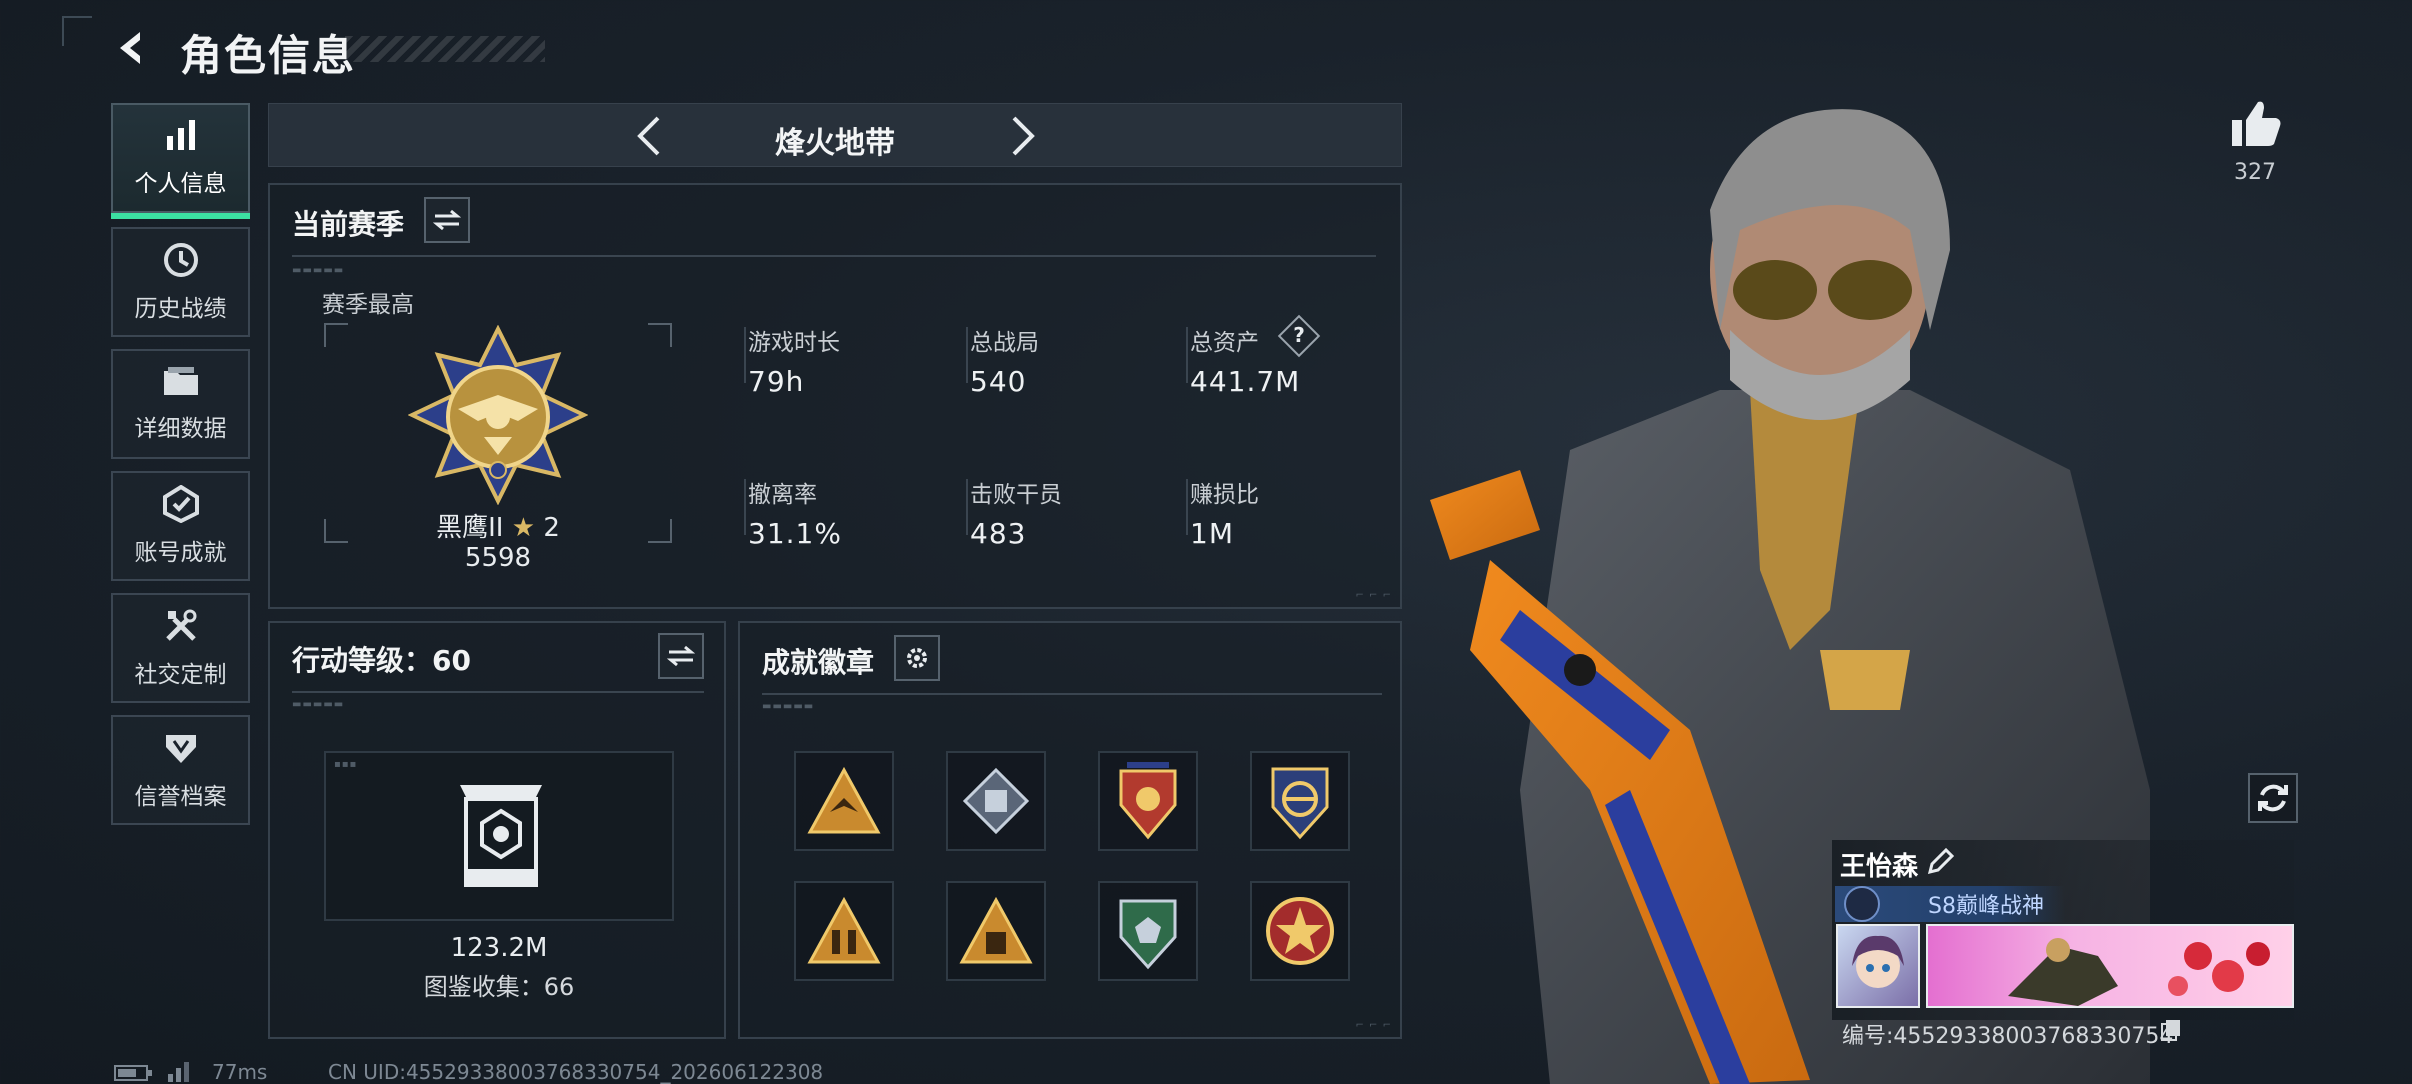  What do you see at coordinates (180, 135) in the screenshot?
I see `bar-chart-icon` at bounding box center [180, 135].